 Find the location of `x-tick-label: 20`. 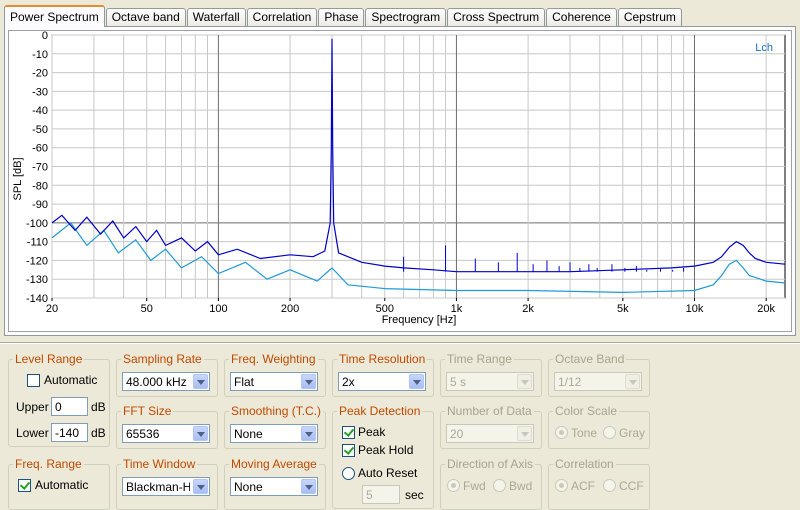

x-tick-label: 20 is located at coordinates (52, 309).